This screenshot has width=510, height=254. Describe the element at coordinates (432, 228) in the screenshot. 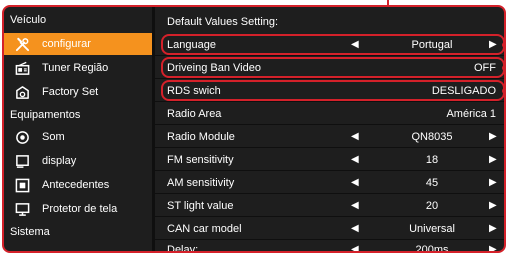

I see `setting-value: Universal` at that location.